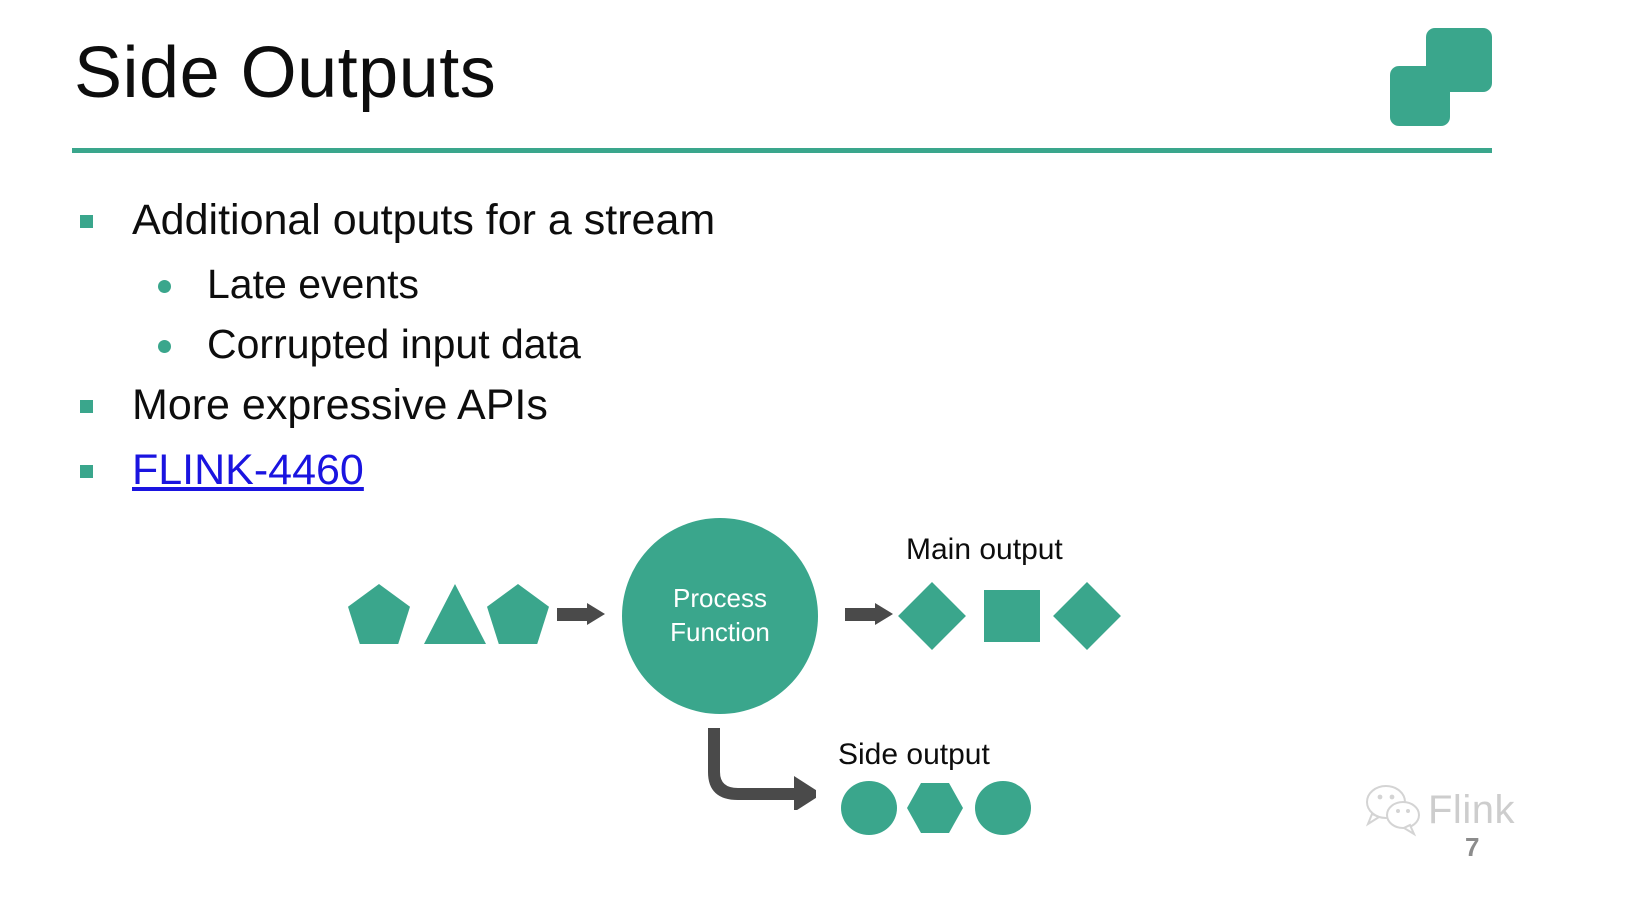 The image size is (1646, 922). I want to click on side-output-label: Side output, so click(914, 754).